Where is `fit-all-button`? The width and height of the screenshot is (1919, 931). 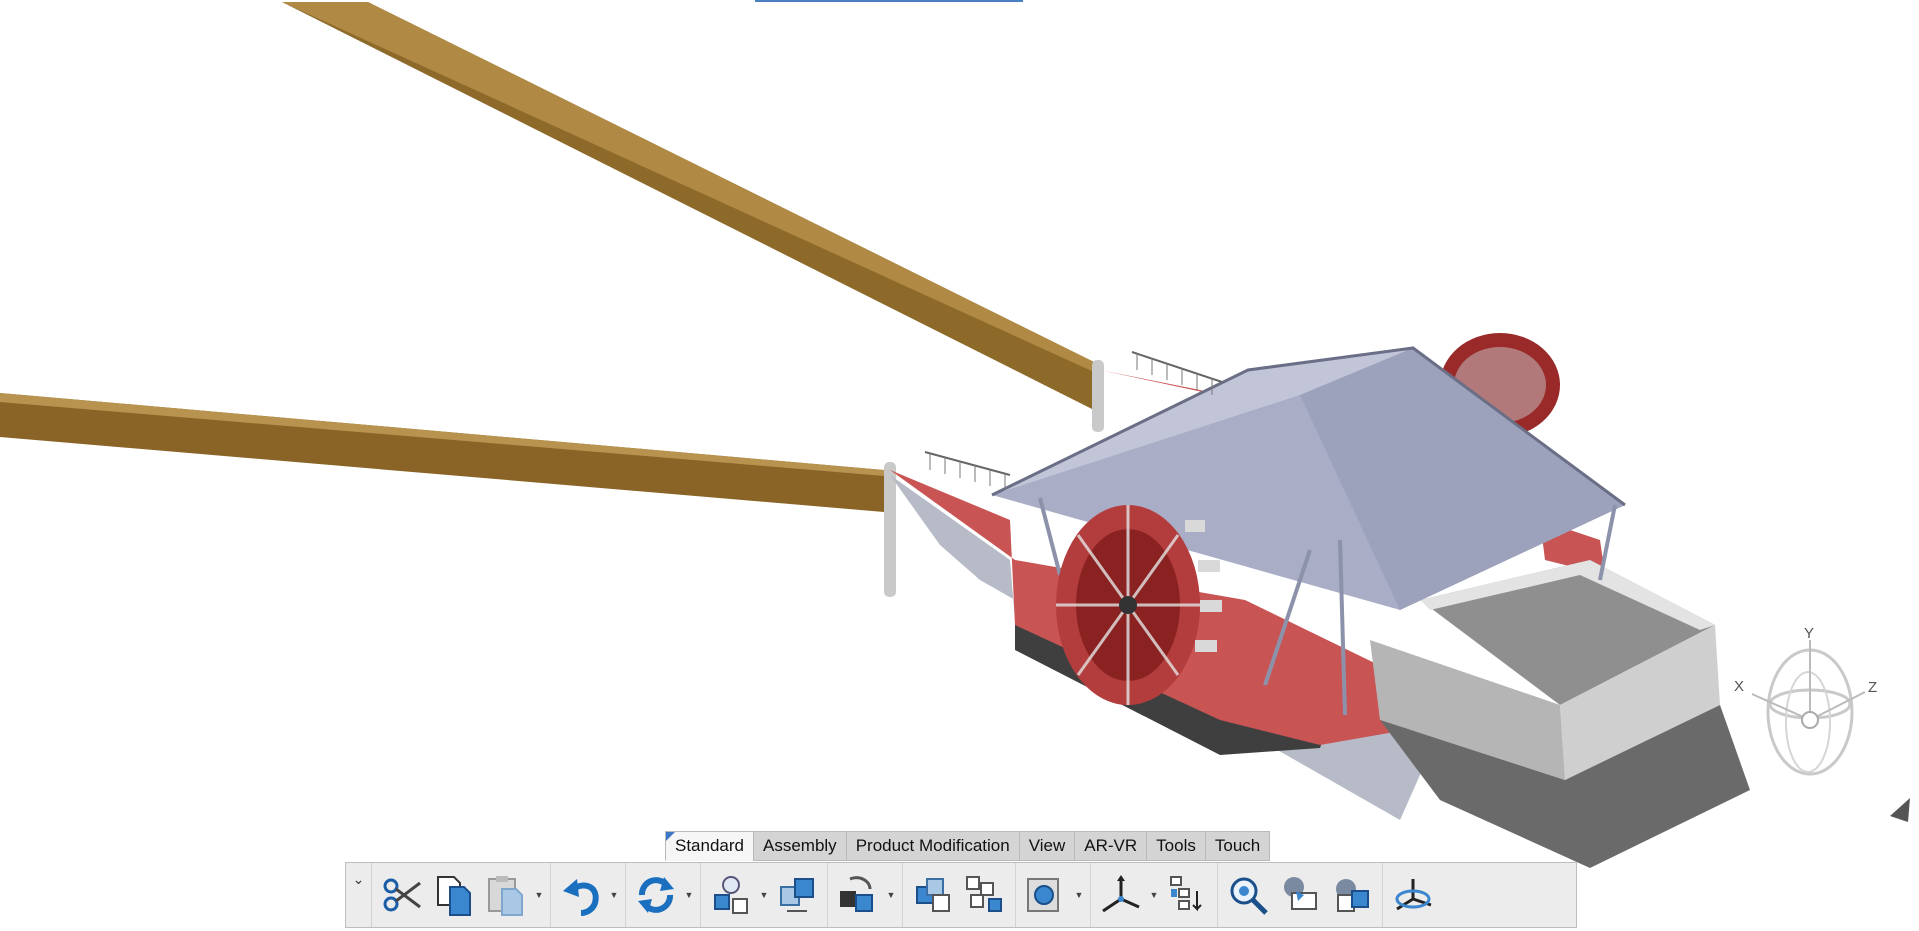 fit-all-button is located at coordinates (1248, 895).